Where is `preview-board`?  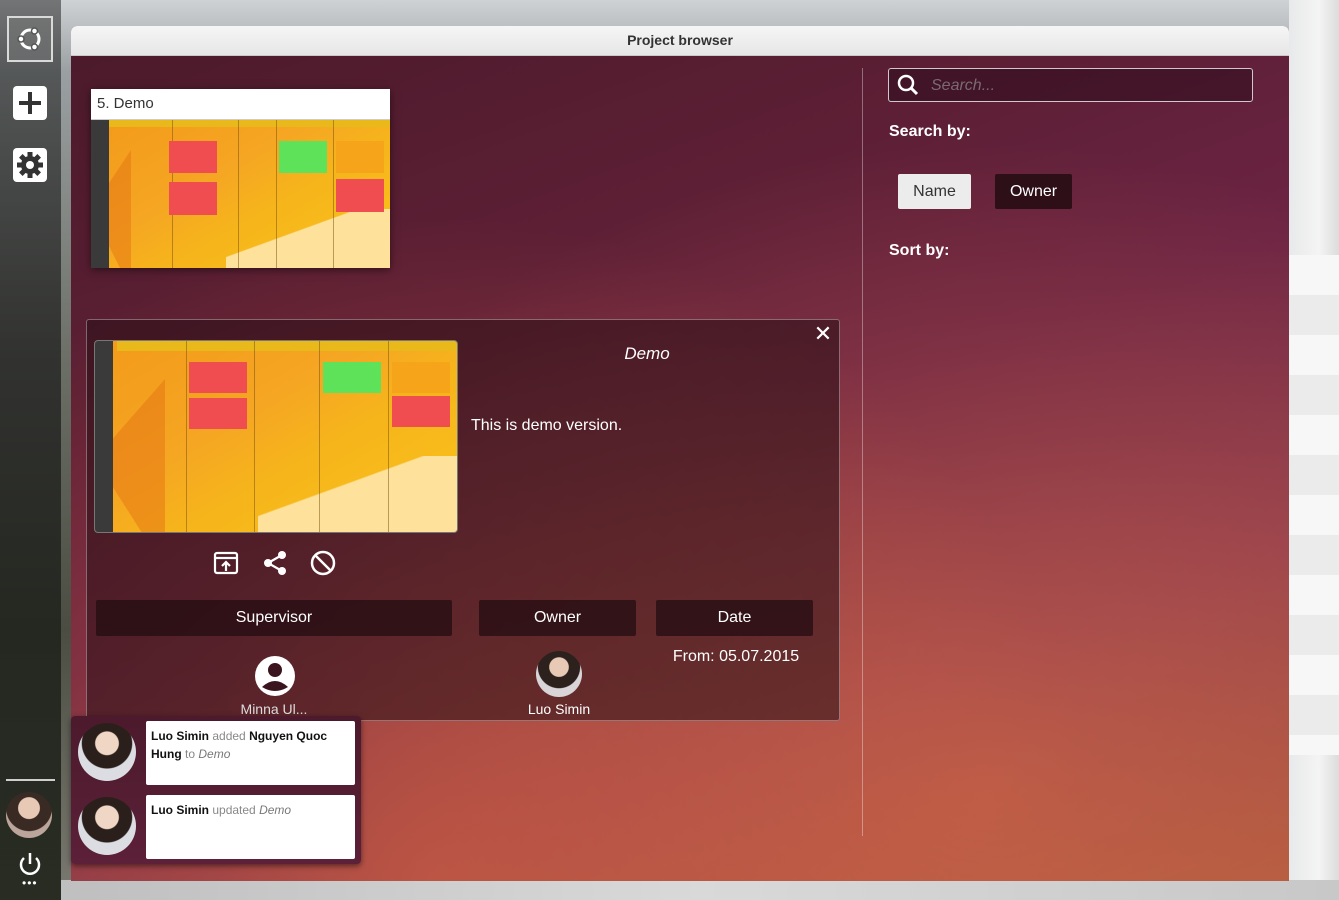 preview-board is located at coordinates (276, 436).